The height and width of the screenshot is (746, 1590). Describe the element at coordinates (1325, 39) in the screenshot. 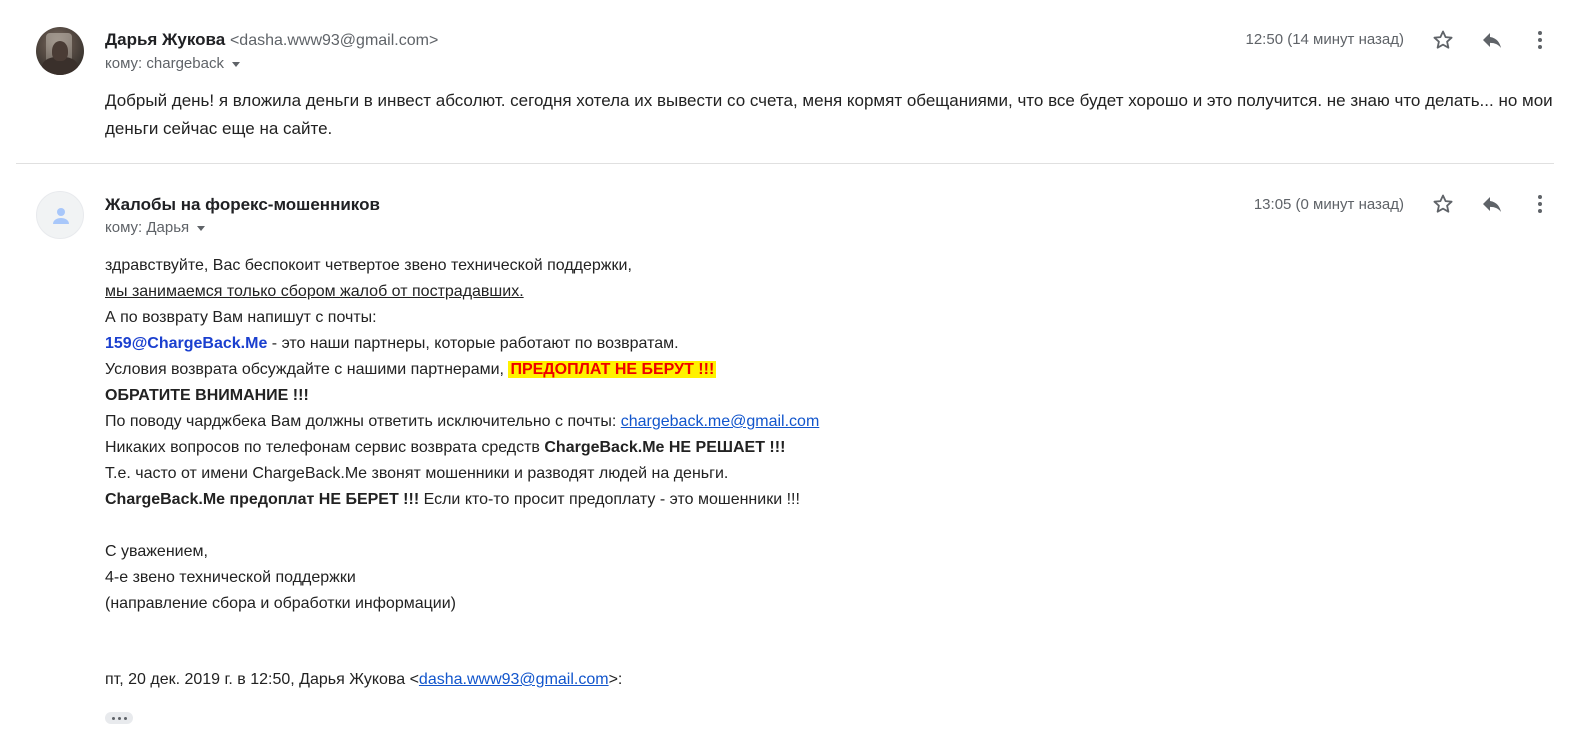

I see `message-time: 12:50 (14 минут назад)` at that location.